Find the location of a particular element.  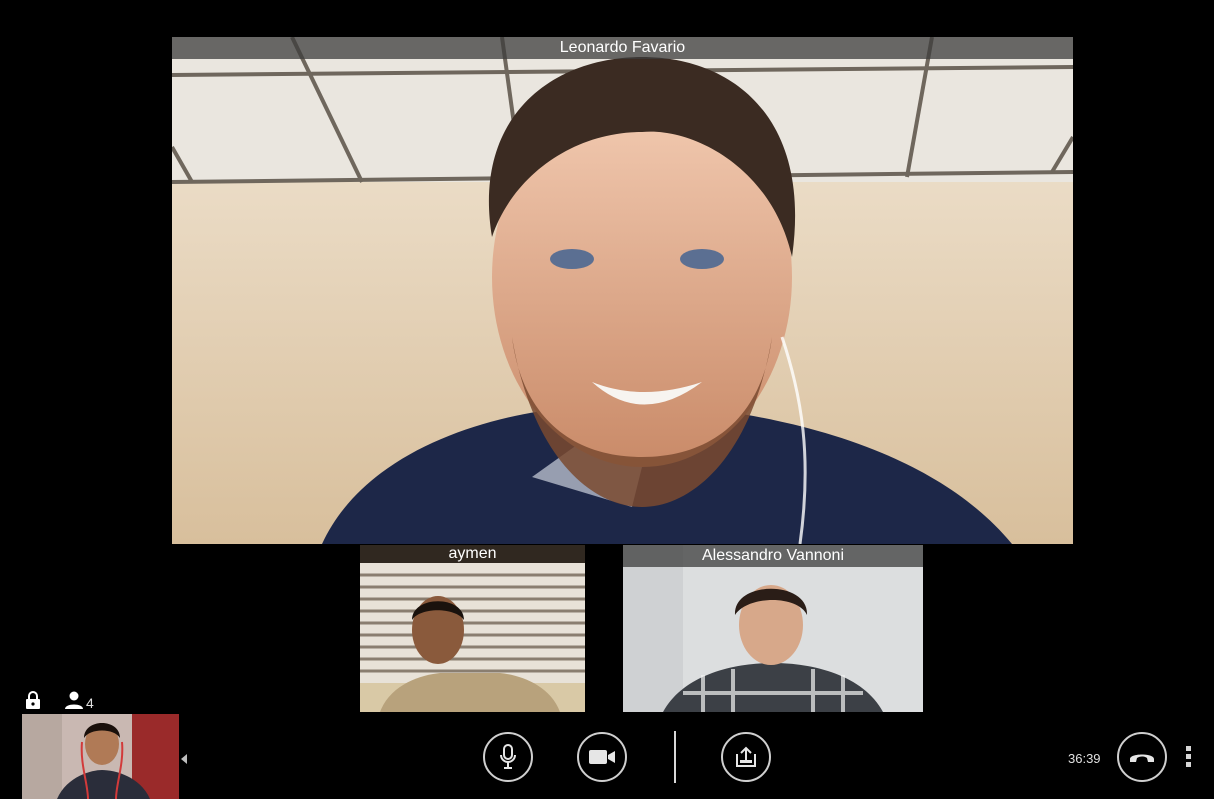

hang-up-button is located at coordinates (1142, 757).